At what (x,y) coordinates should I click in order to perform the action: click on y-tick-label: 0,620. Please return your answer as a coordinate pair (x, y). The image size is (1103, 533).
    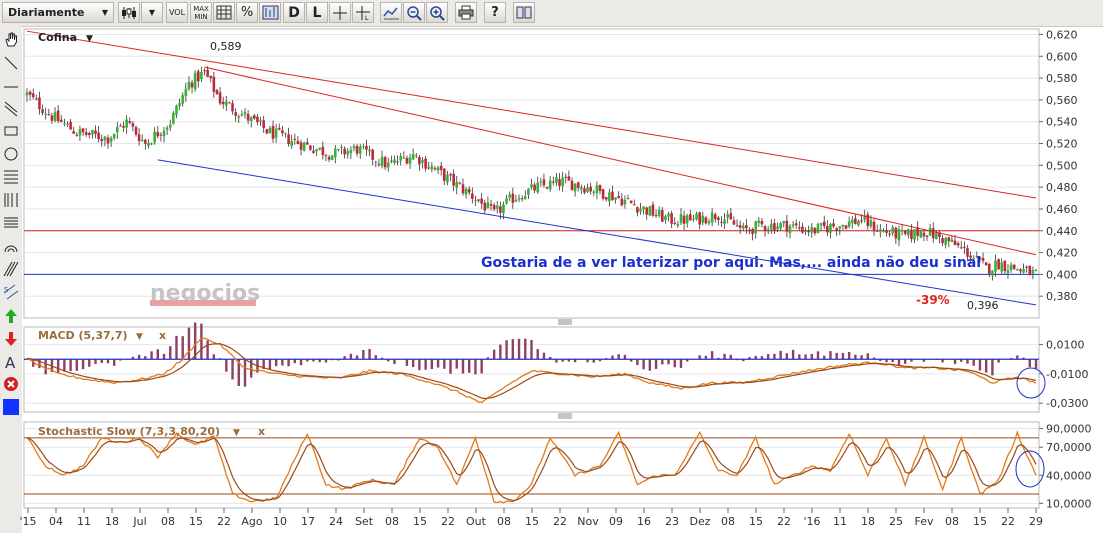
    Looking at the image, I should click on (1062, 34).